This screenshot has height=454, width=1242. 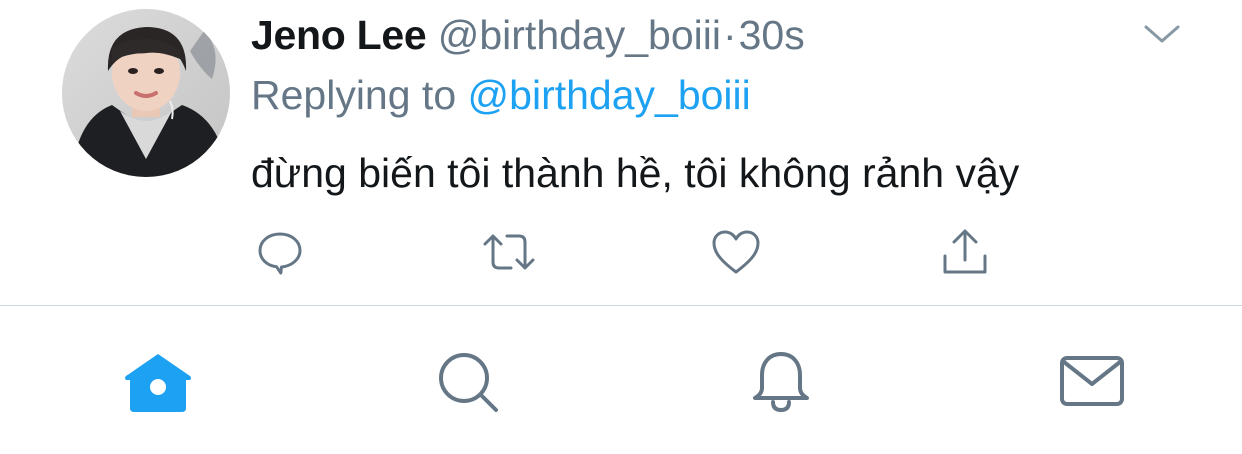 I want to click on avatar-photo, so click(x=146, y=93).